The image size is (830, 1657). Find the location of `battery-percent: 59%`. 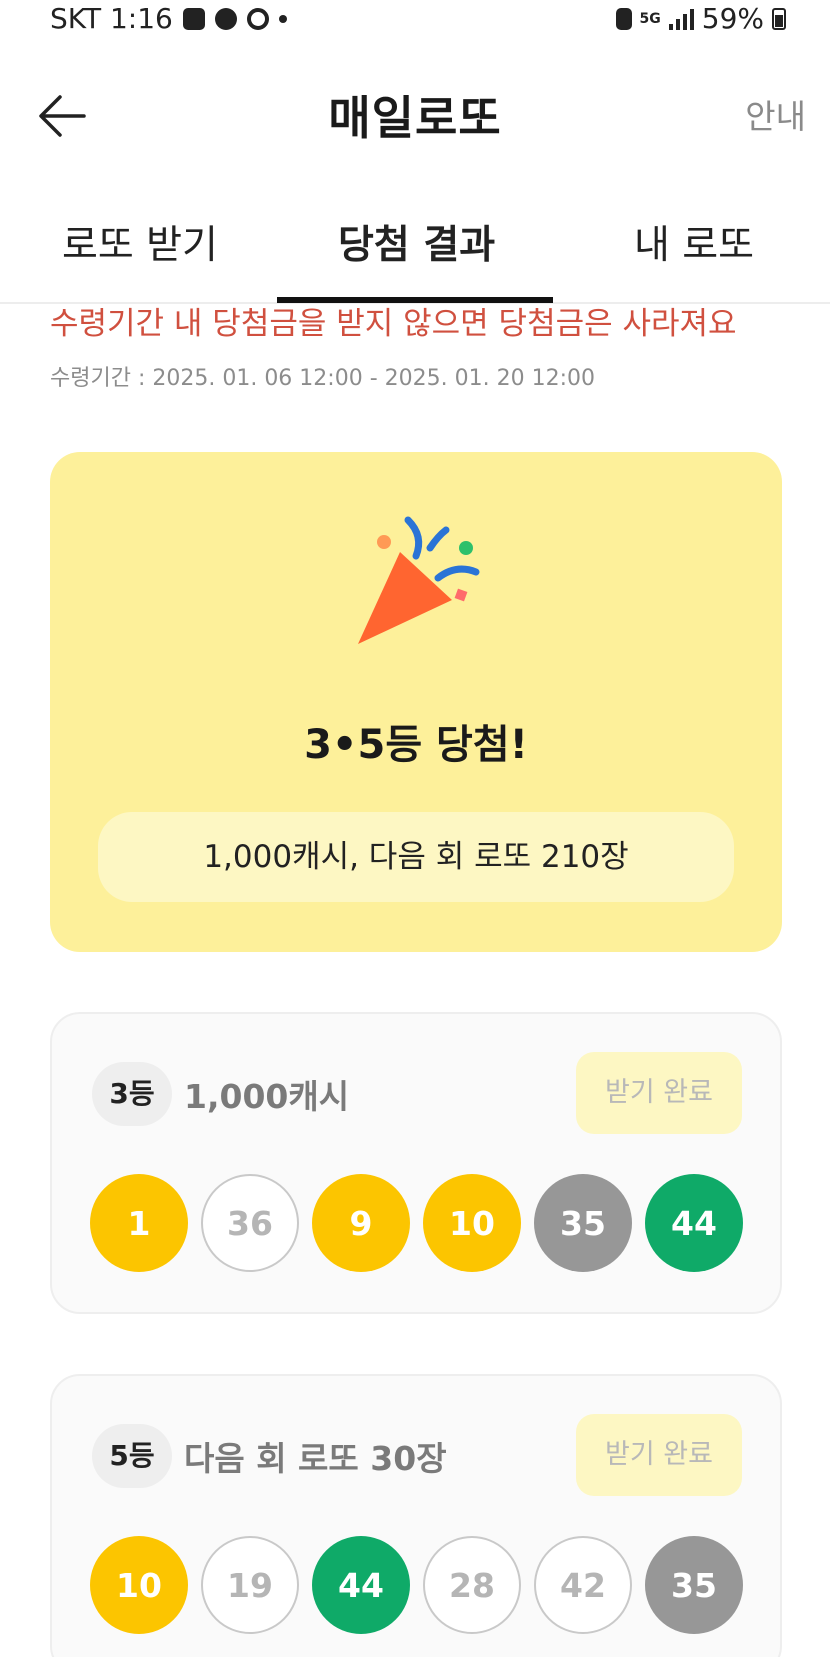

battery-percent: 59% is located at coordinates (732, 18).